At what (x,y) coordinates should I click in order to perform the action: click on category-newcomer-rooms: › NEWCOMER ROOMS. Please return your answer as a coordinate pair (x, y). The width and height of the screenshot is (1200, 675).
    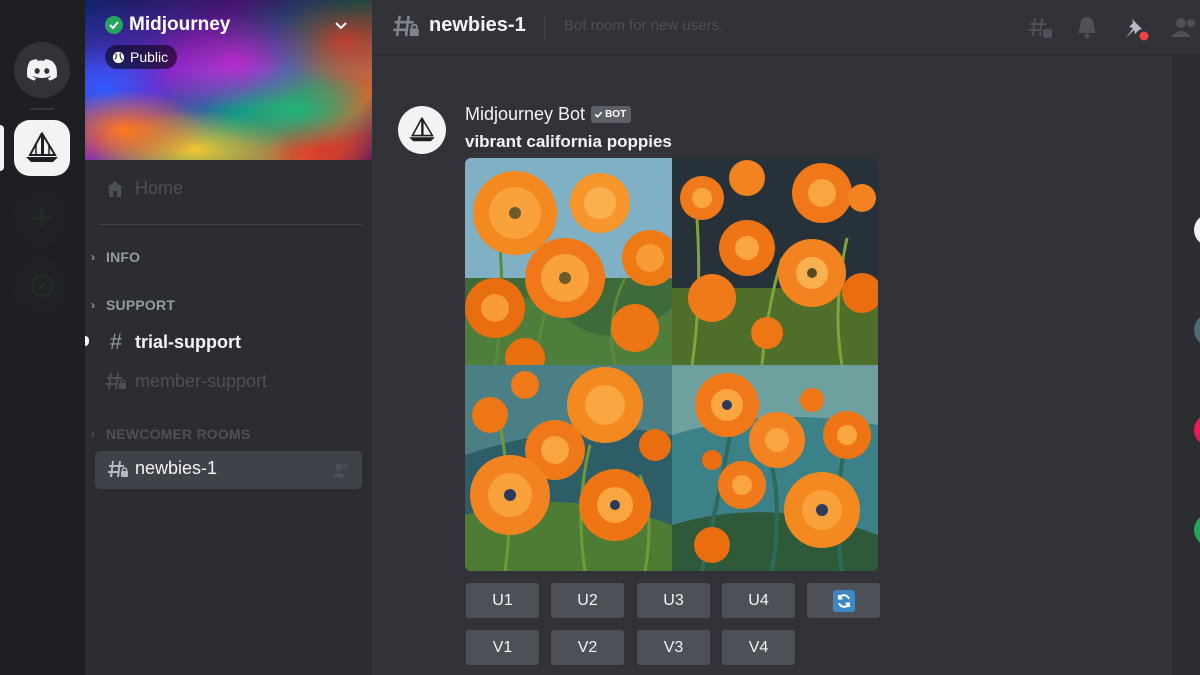
    Looking at the image, I should click on (170, 434).